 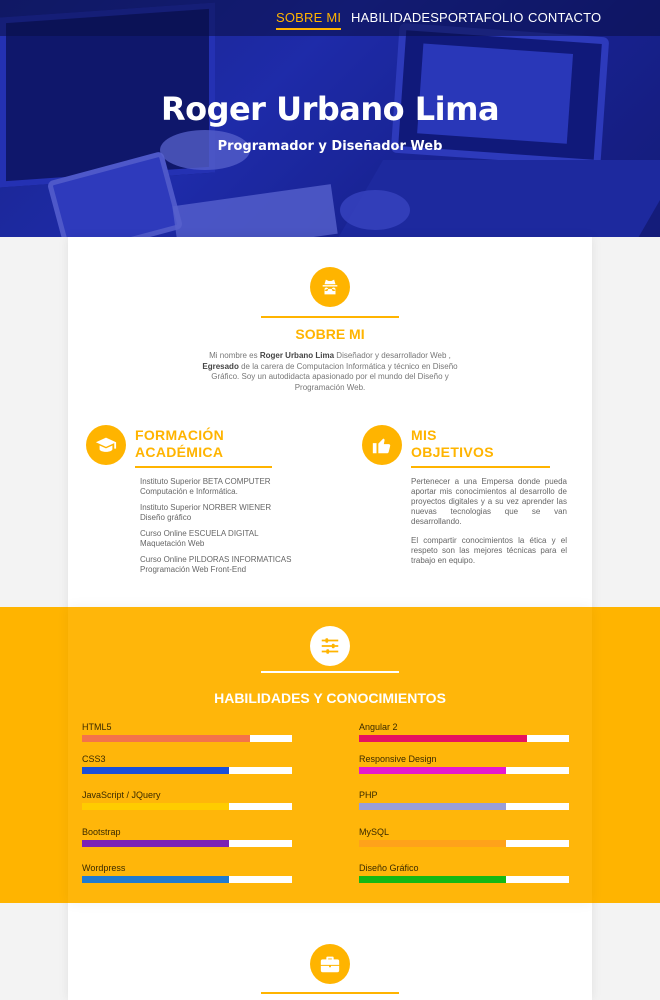 I want to click on education-entry-line: Diseño gráfico, so click(x=166, y=517).